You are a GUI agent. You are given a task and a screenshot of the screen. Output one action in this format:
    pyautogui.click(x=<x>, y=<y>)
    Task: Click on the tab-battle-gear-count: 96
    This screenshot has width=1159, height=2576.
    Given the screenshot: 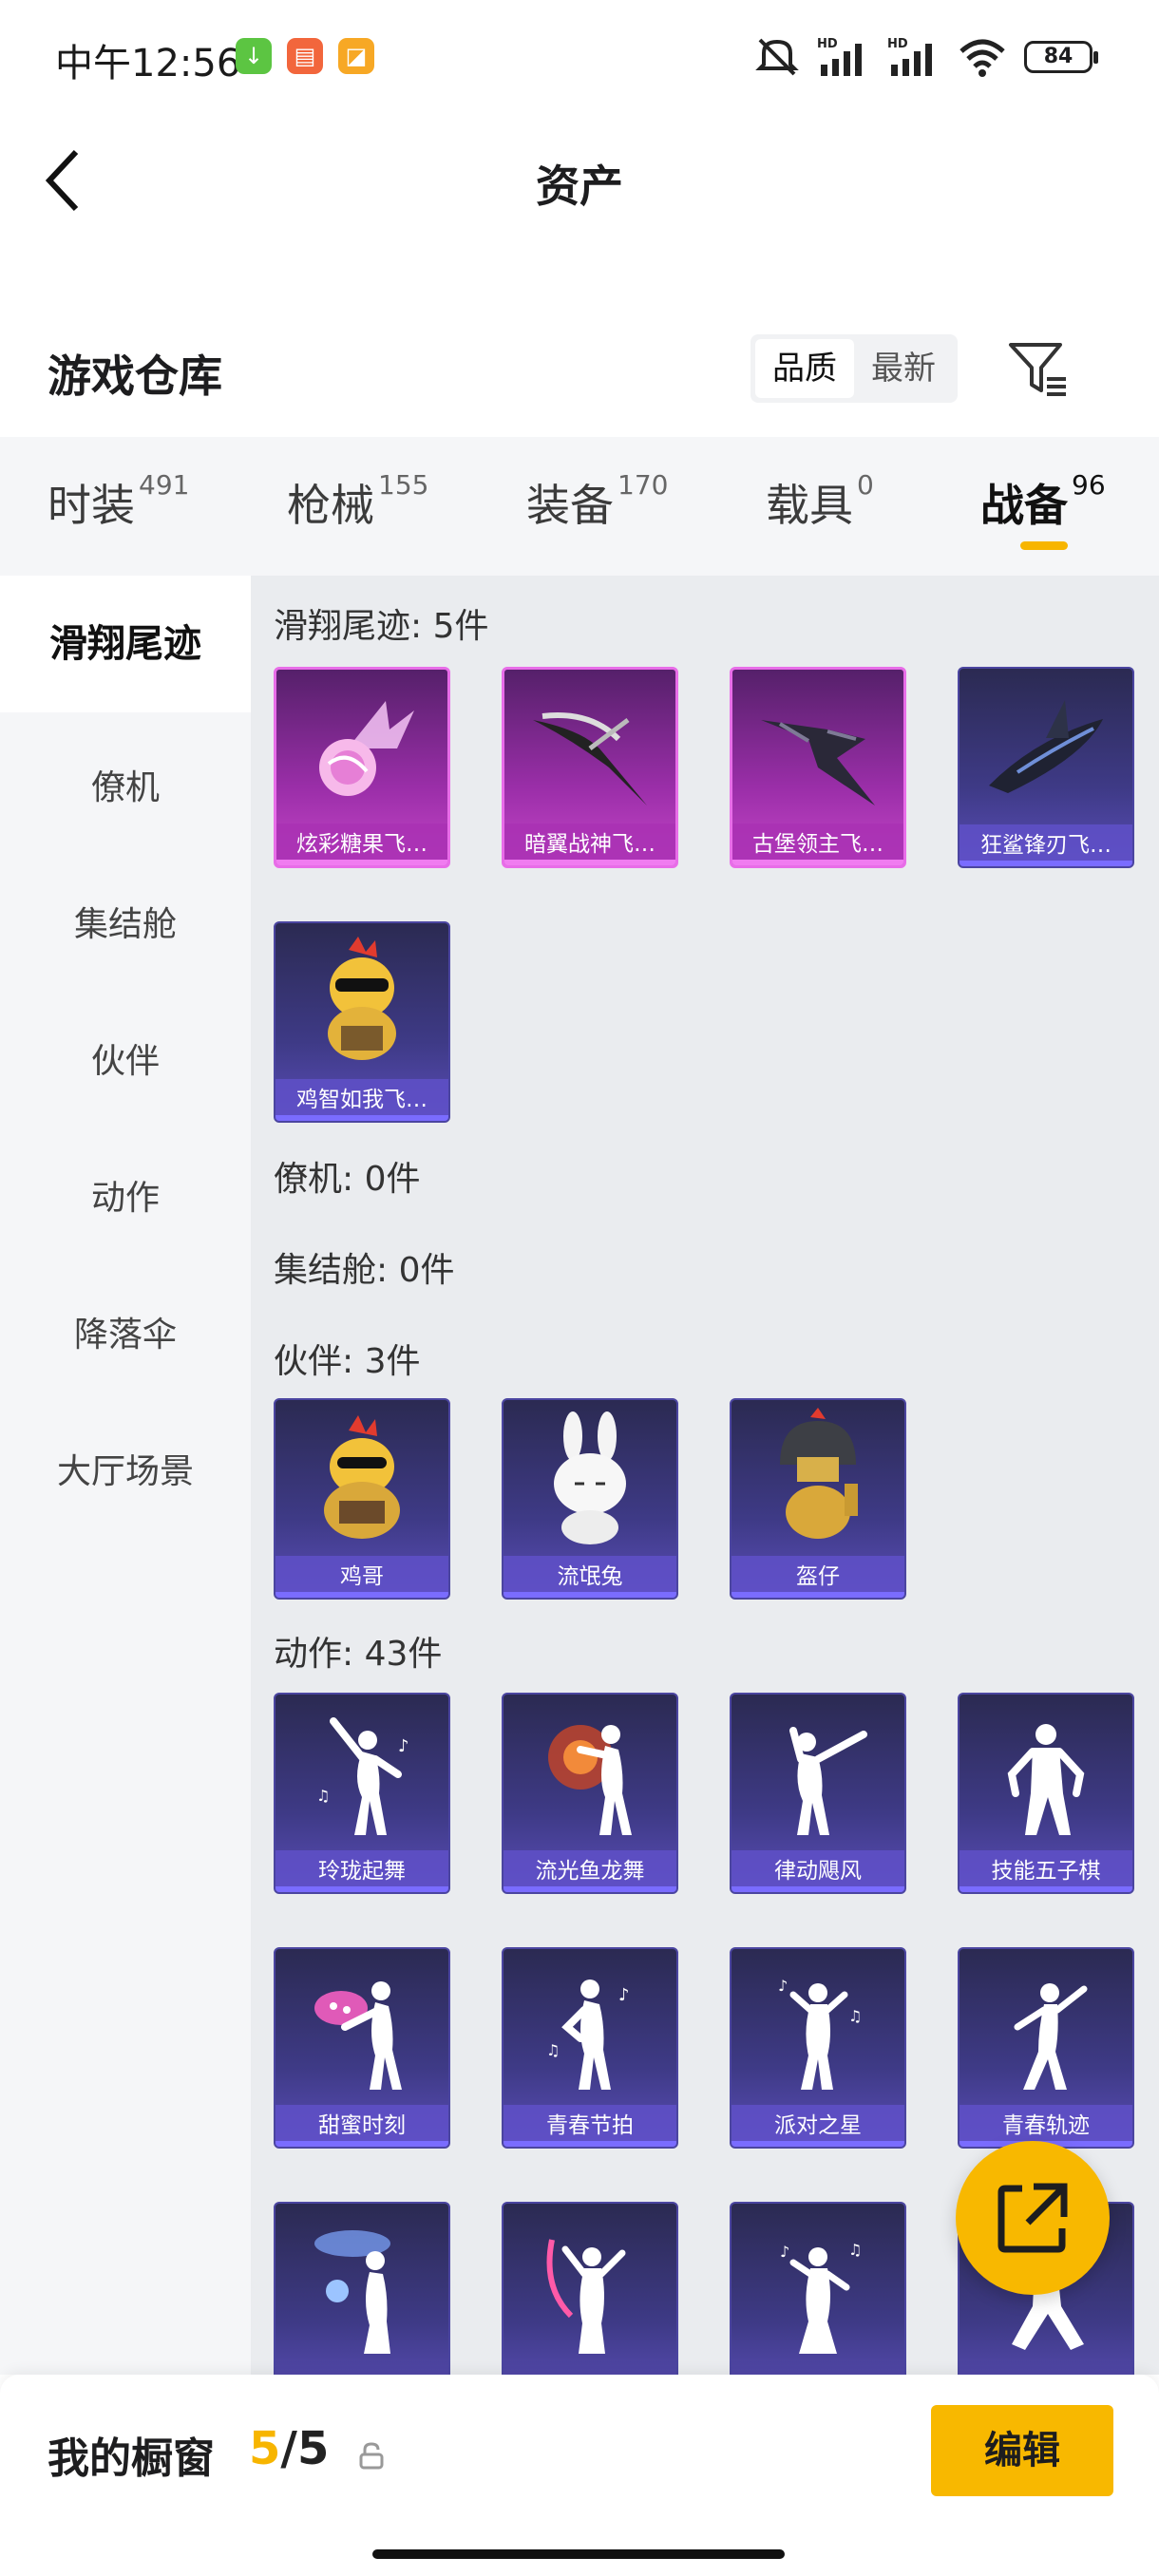 What is the action you would take?
    pyautogui.click(x=1089, y=485)
    